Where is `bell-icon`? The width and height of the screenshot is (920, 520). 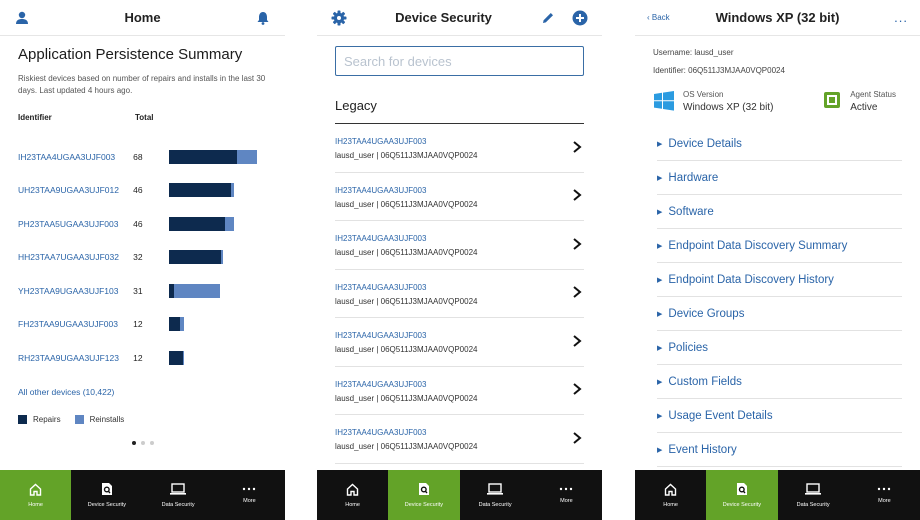 bell-icon is located at coordinates (263, 18).